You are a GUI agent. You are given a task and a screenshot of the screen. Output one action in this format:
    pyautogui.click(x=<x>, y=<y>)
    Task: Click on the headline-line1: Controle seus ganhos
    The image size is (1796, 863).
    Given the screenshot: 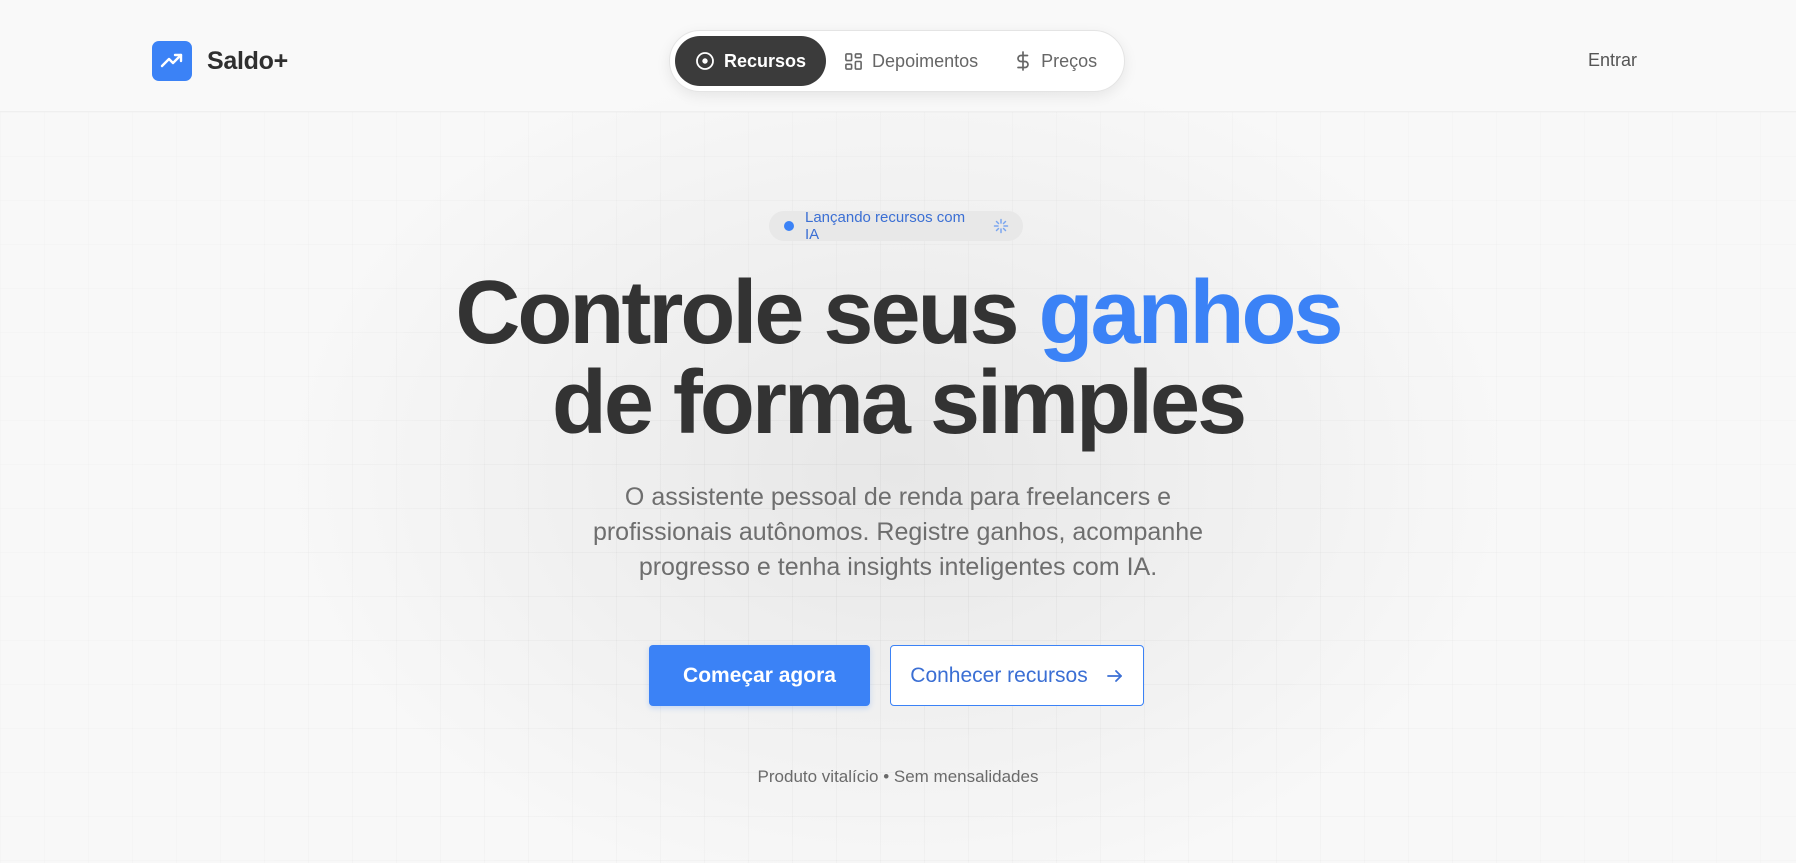 What is the action you would take?
    pyautogui.click(x=899, y=313)
    